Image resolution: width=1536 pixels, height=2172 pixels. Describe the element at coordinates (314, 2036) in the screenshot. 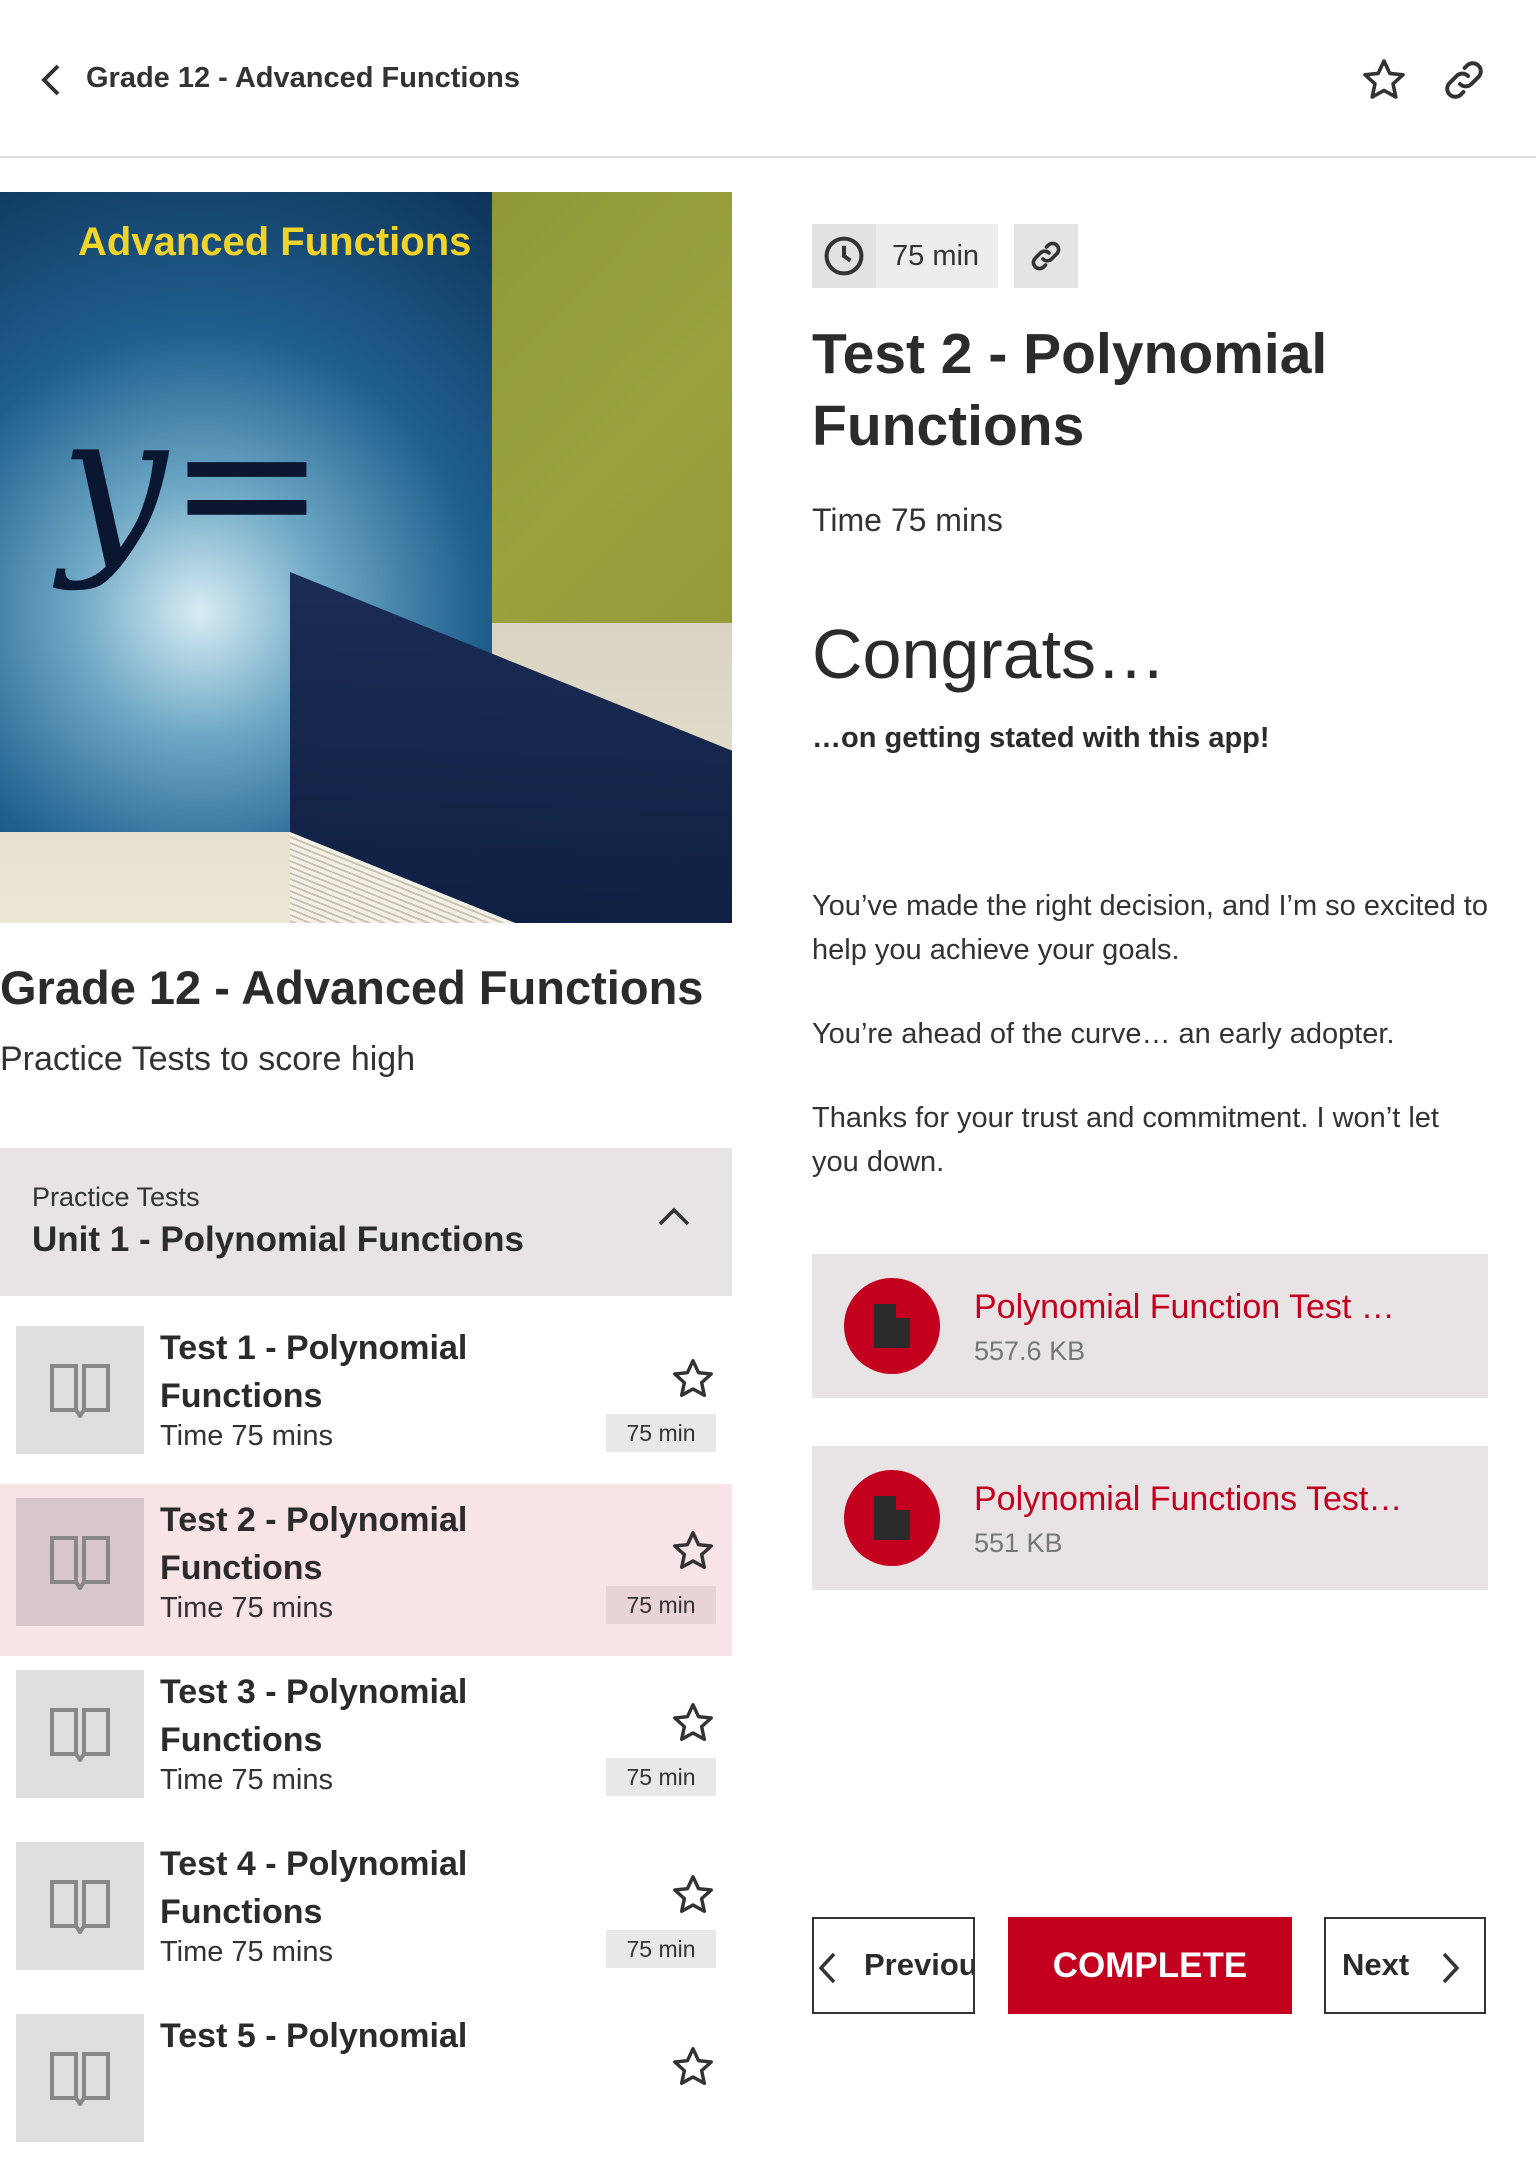

I see `item-title: Test 5 - Polynomial` at that location.